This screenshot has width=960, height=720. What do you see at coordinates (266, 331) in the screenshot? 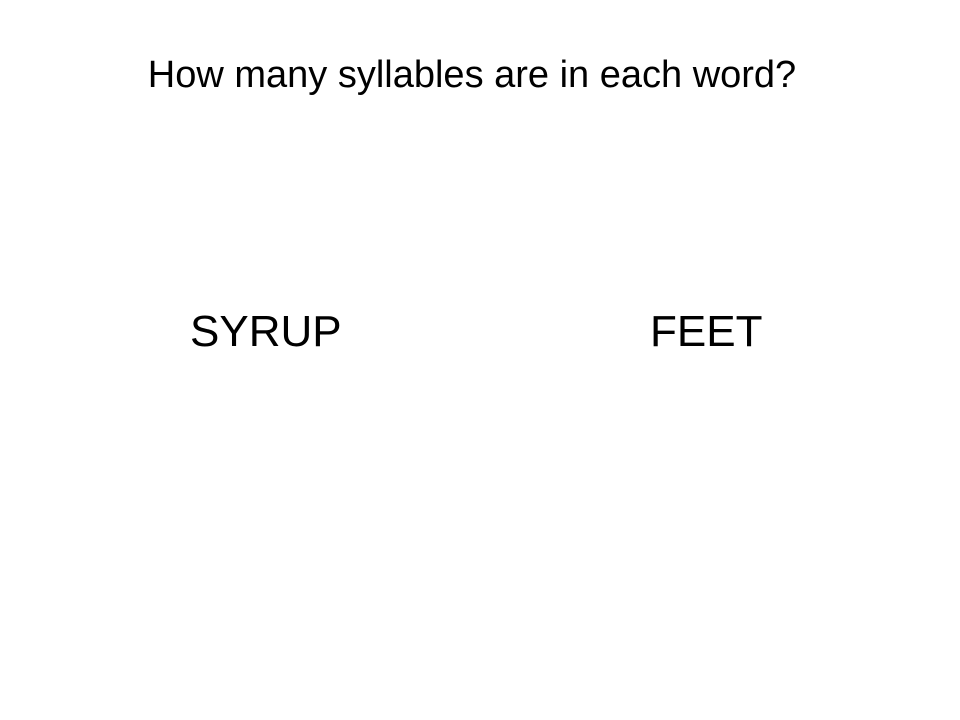
I see `word-syrup: SYRUP` at bounding box center [266, 331].